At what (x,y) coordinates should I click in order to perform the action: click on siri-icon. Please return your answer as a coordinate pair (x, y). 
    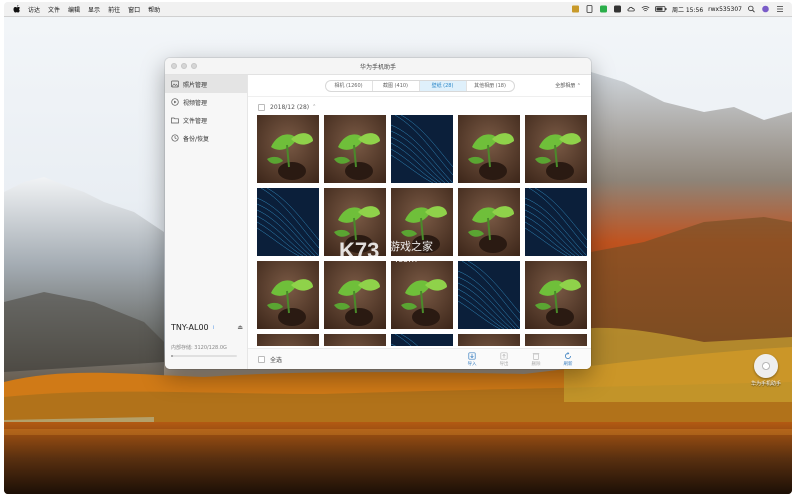
    Looking at the image, I should click on (765, 9).